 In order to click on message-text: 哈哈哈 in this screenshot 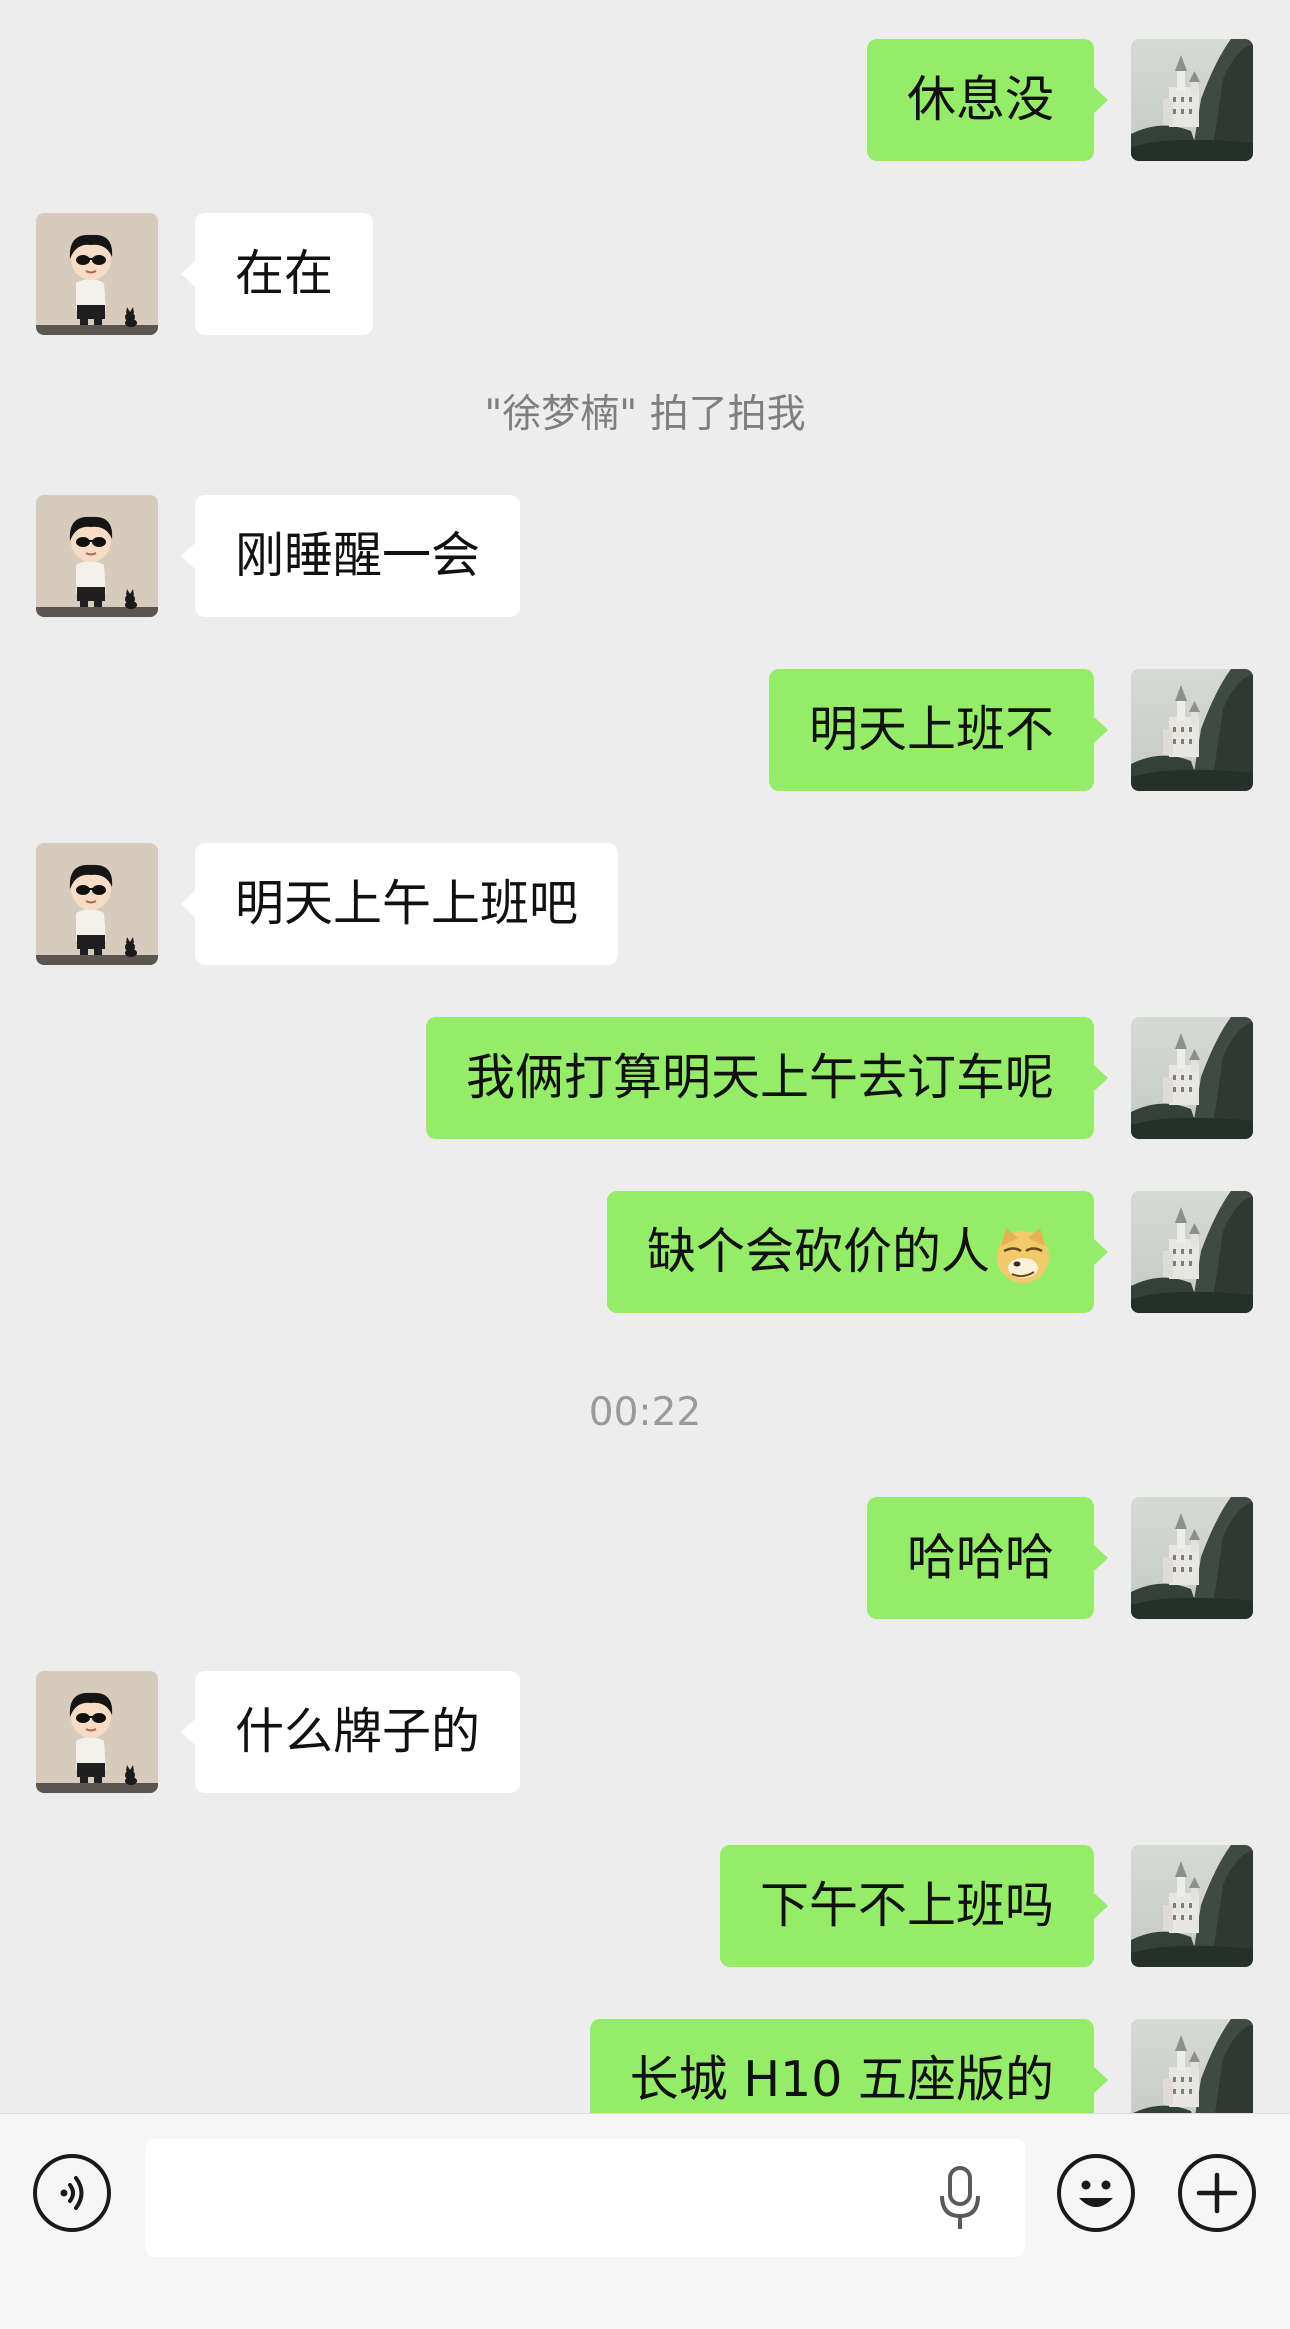, I will do `click(980, 1557)`.